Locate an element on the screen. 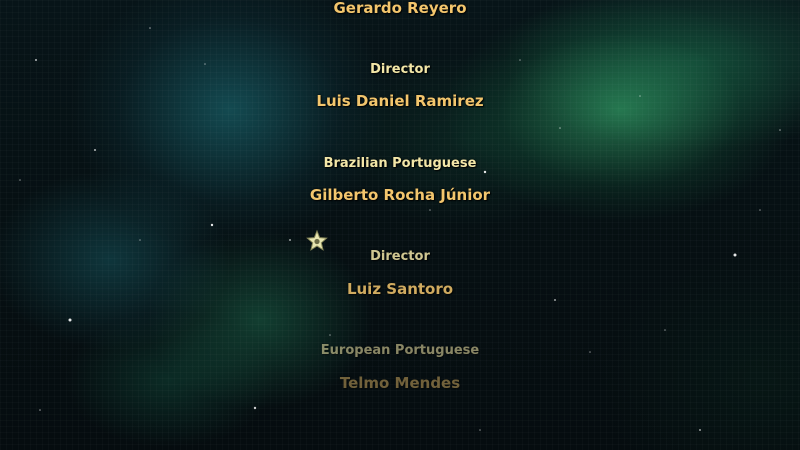  credit-name: Gerardo Reyero is located at coordinates (400, 8).